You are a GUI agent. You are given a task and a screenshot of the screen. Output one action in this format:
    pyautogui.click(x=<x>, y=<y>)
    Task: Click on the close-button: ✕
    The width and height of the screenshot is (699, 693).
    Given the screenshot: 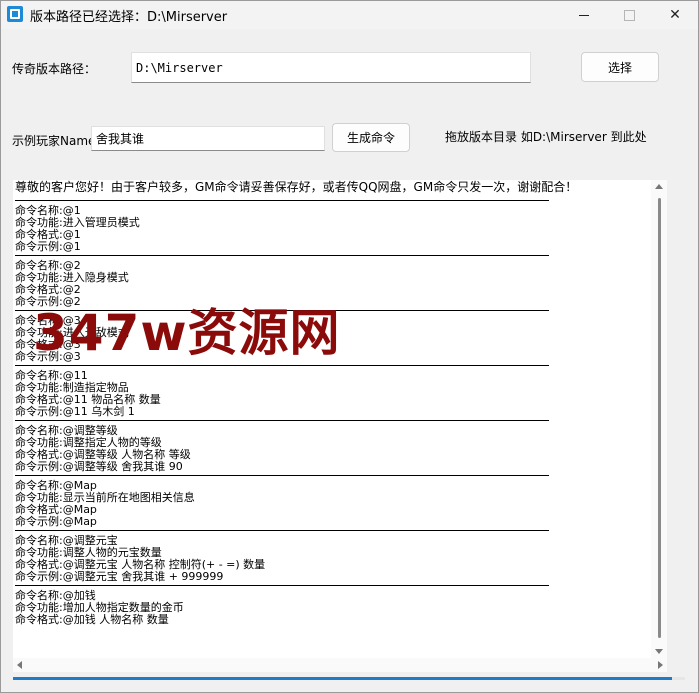 What is the action you would take?
    pyautogui.click(x=675, y=15)
    